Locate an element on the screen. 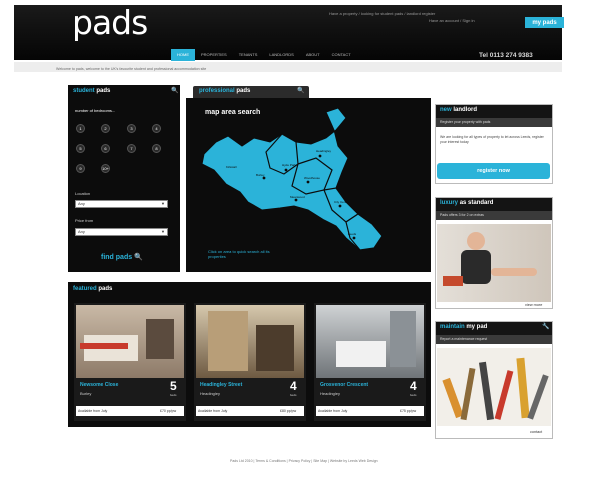  bedroom-option: 7 is located at coordinates (131, 148).